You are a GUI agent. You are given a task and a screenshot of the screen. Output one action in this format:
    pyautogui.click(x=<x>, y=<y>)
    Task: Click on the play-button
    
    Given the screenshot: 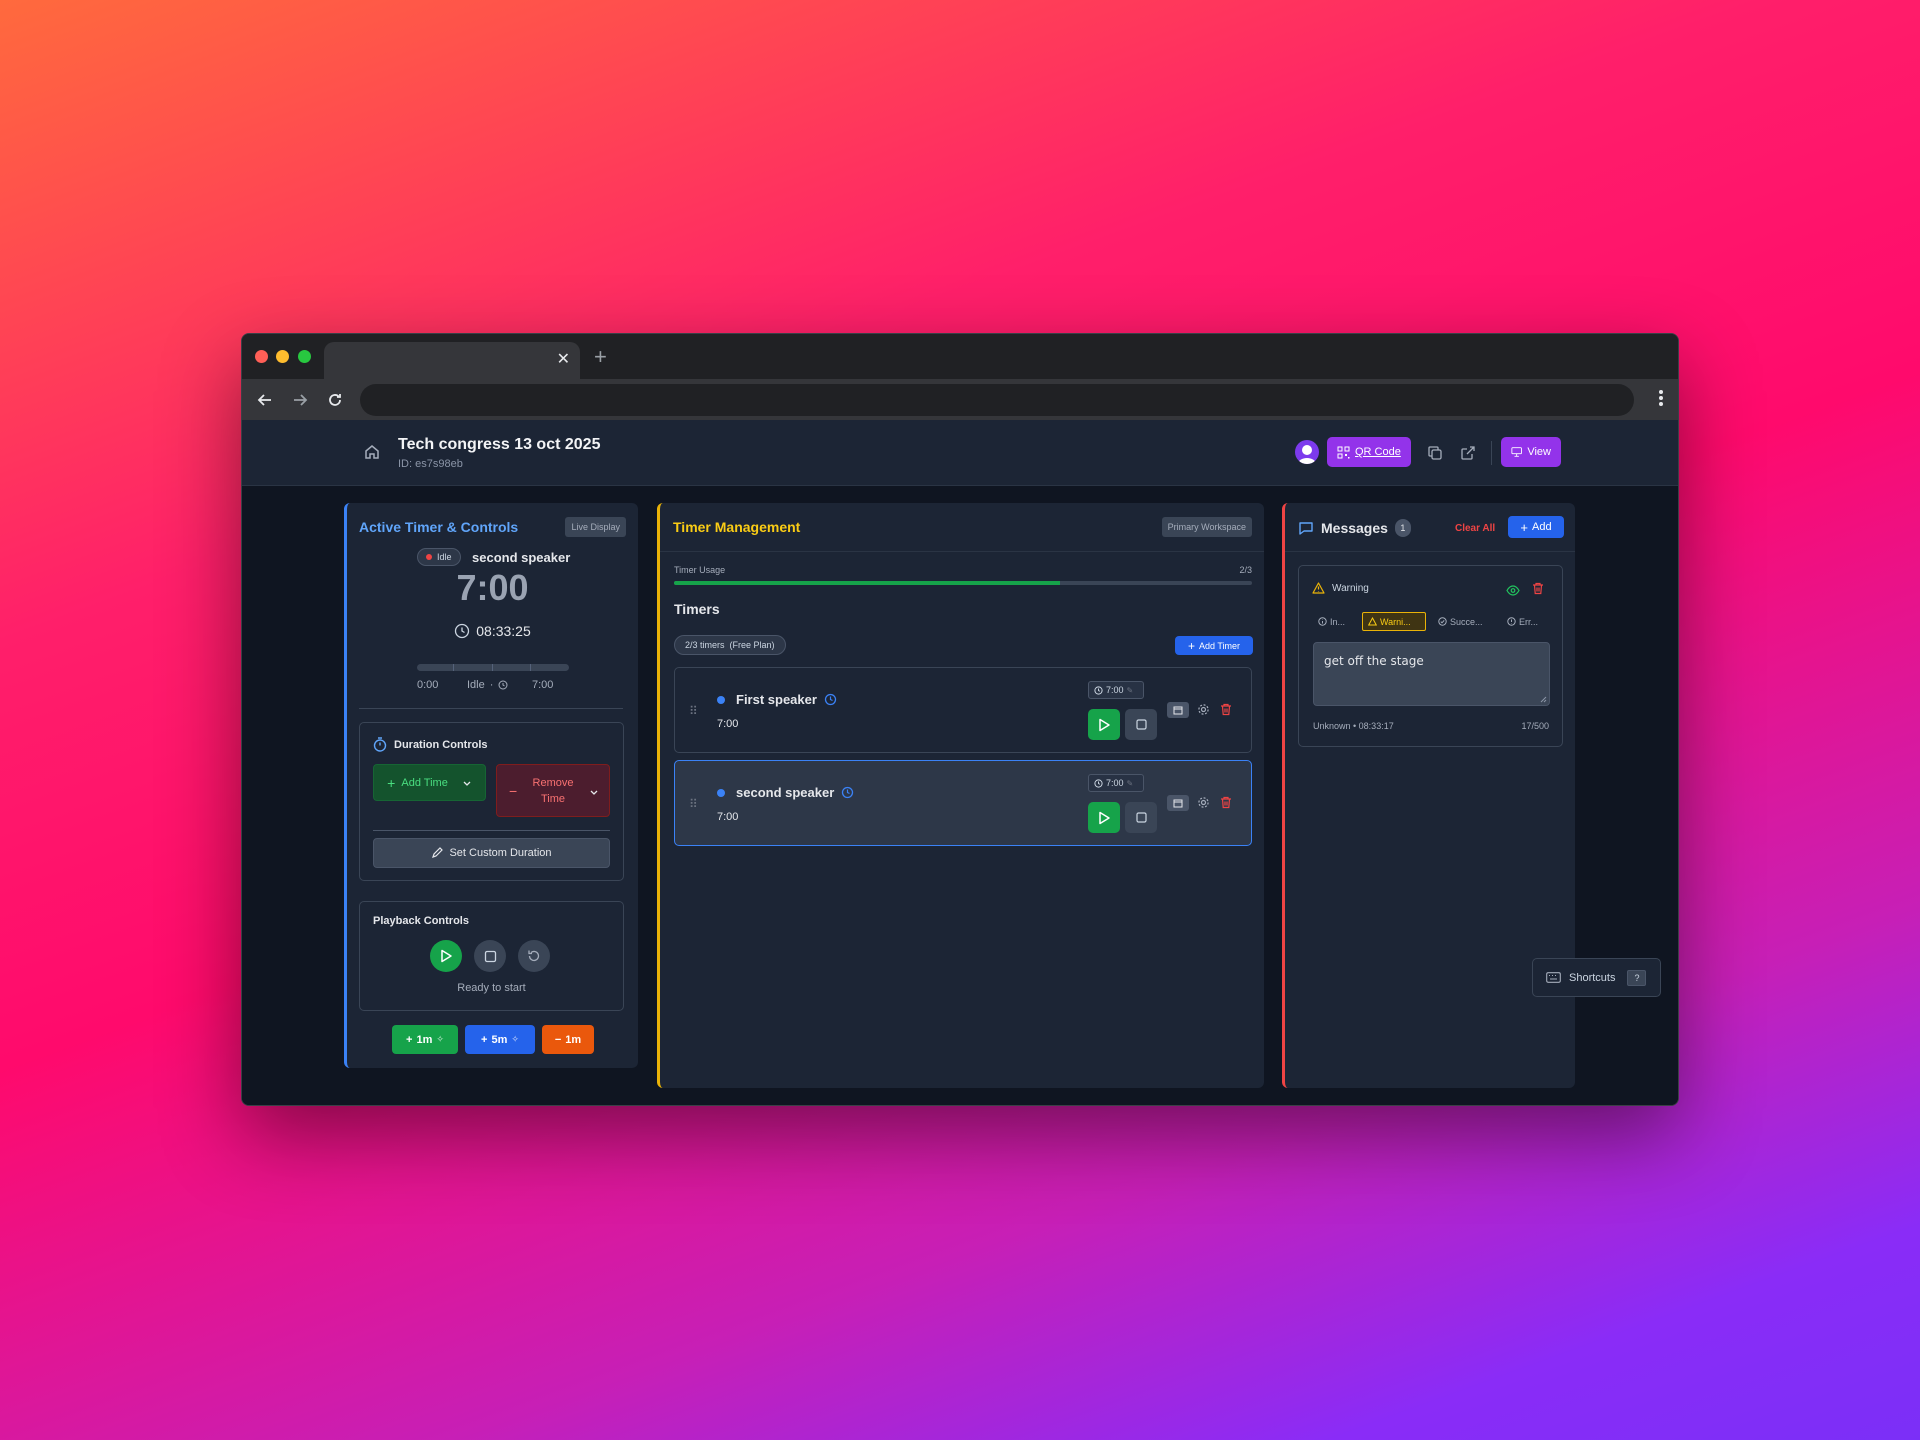 What is the action you would take?
    pyautogui.click(x=446, y=956)
    